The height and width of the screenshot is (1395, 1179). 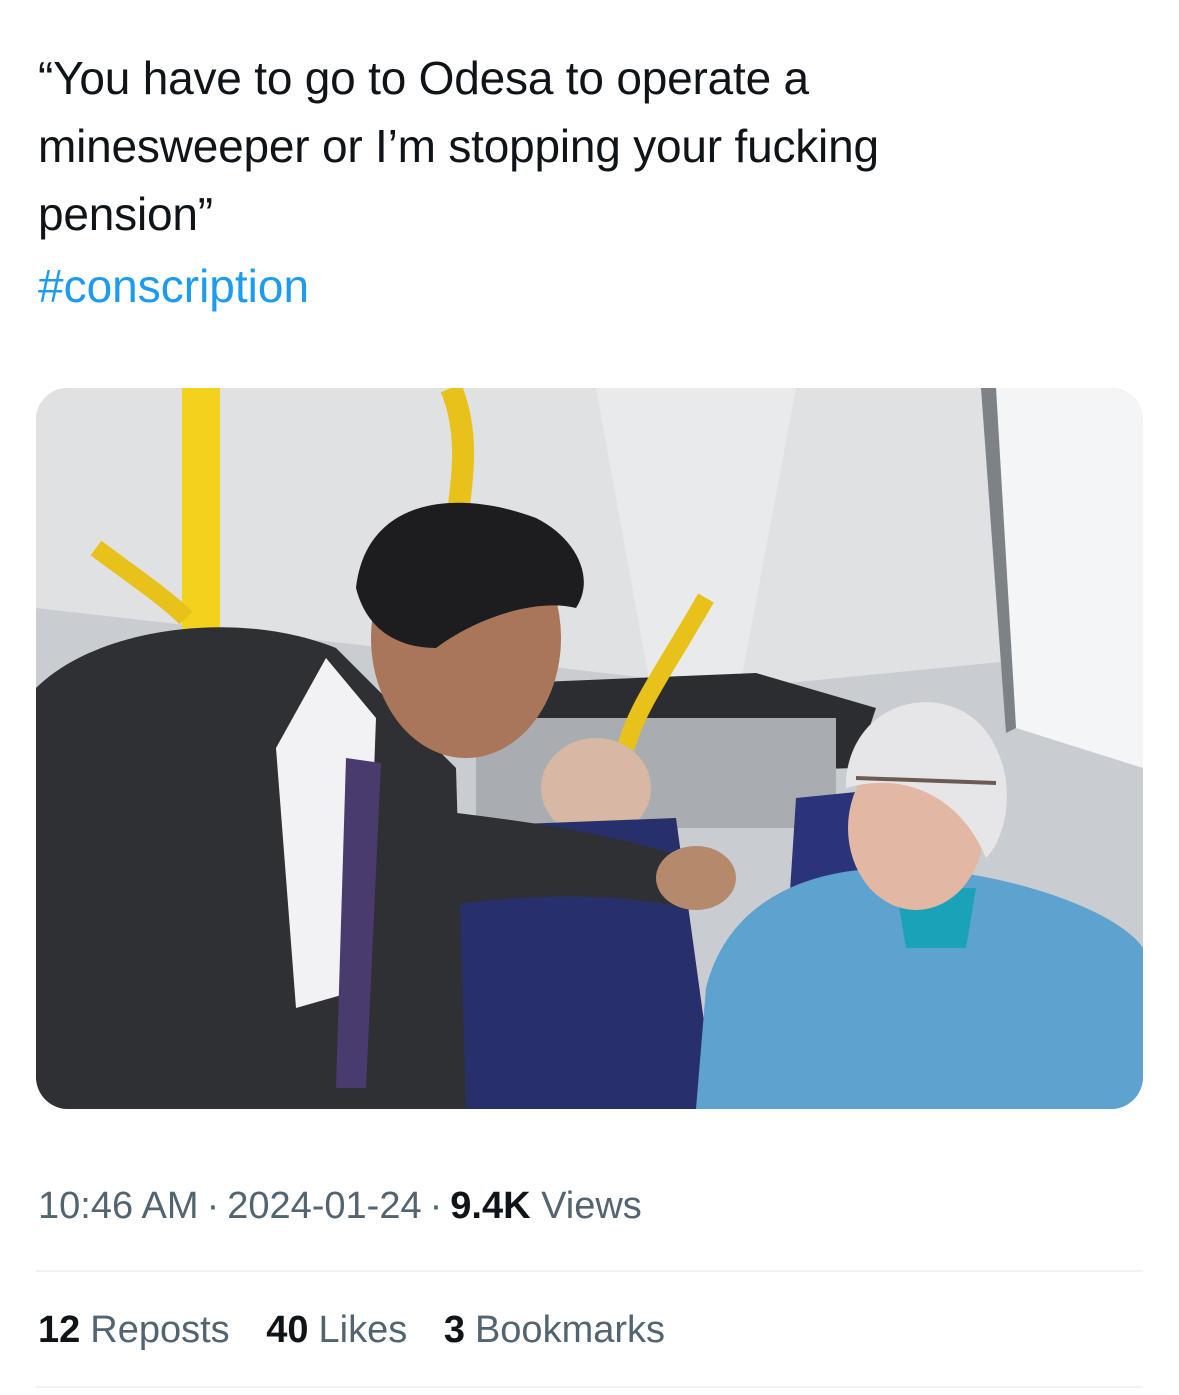 I want to click on bookmarks-label: Bookmarks, so click(x=570, y=1330).